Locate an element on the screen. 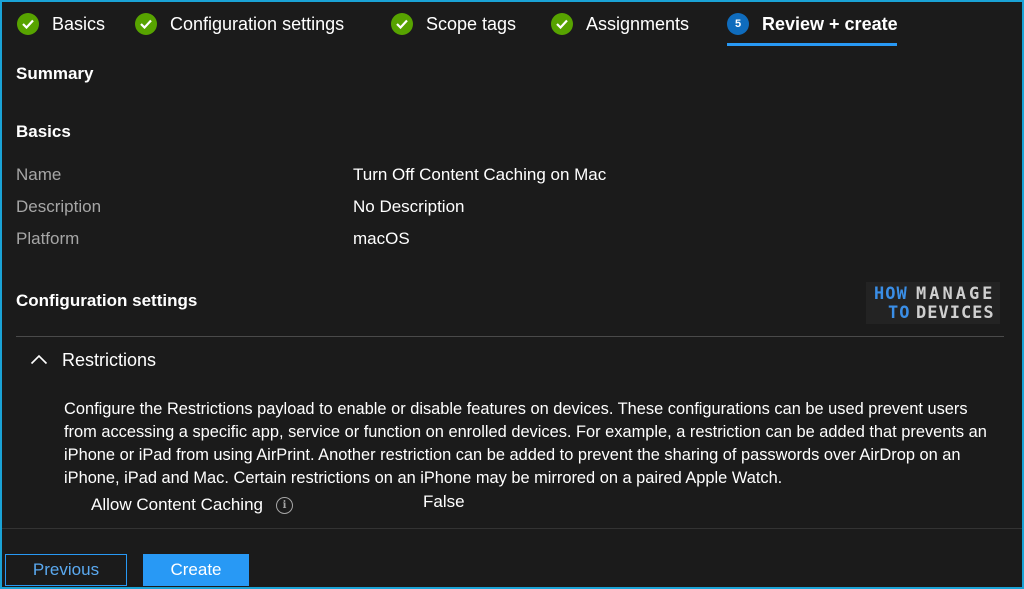 This screenshot has height=589, width=1024. info-icon: i is located at coordinates (284, 505).